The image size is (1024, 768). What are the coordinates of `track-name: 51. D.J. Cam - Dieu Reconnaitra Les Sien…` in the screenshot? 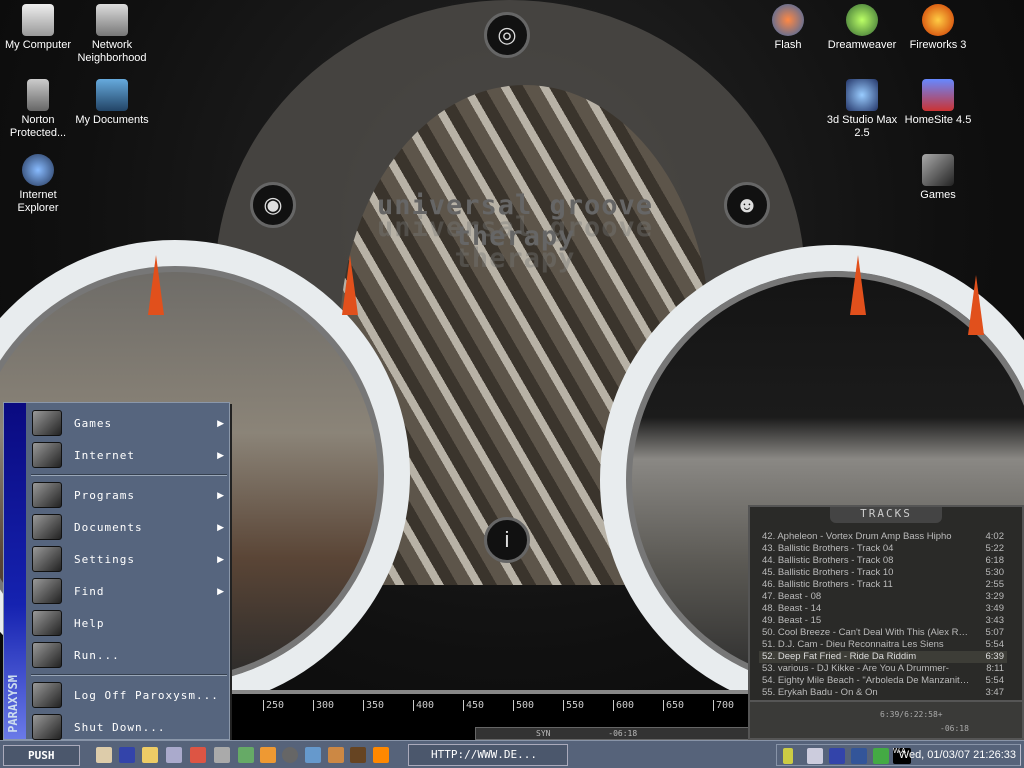 It's located at (853, 644).